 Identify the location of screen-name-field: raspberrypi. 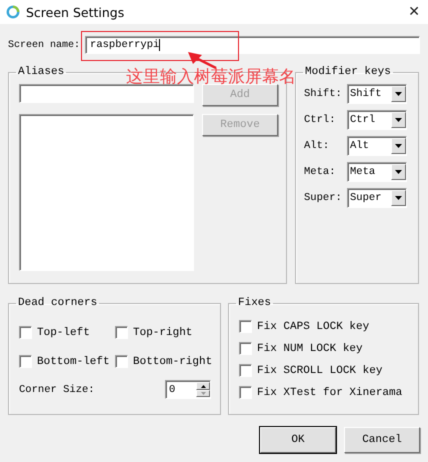
(252, 45).